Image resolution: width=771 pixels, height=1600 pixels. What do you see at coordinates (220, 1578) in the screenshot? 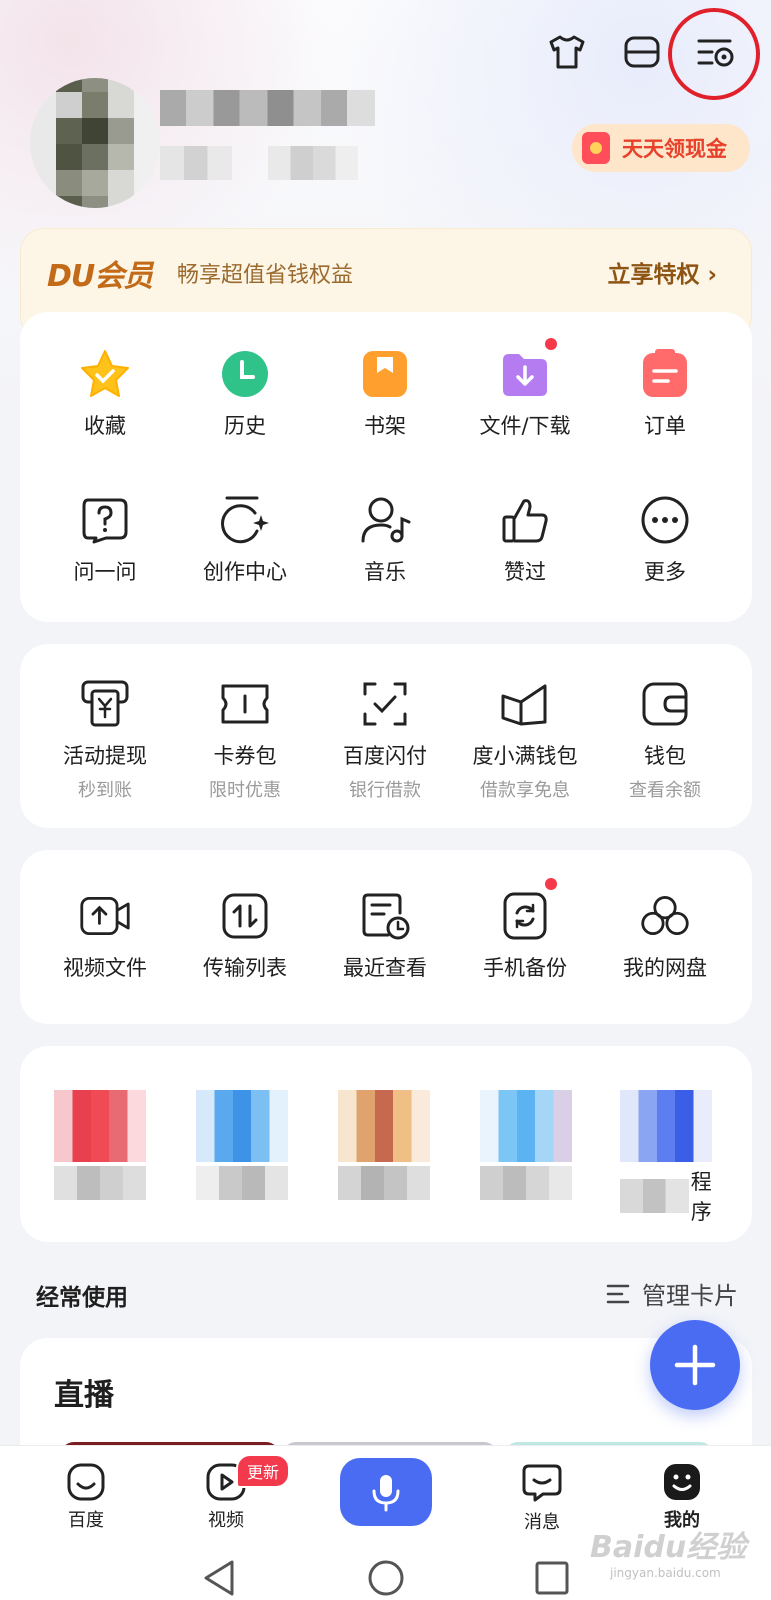
I see `back-nav-icon` at bounding box center [220, 1578].